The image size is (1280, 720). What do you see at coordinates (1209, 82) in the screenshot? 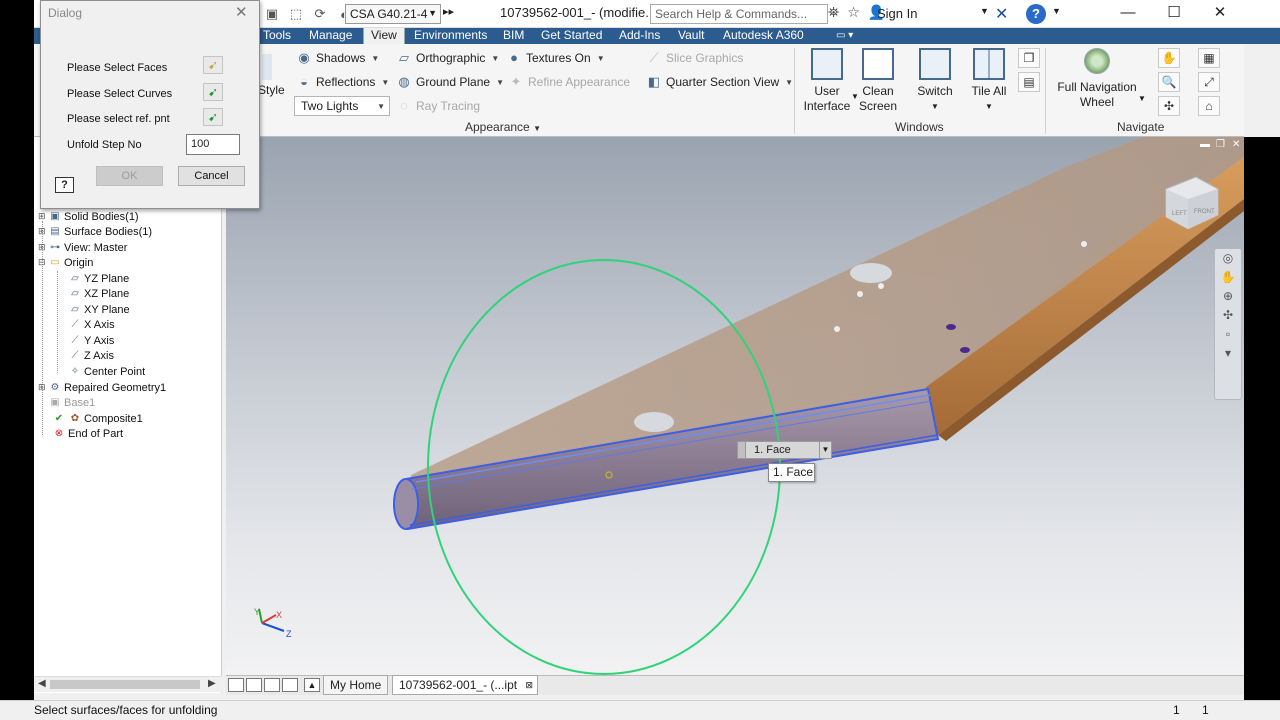
I see `zoom-all-icon: ⤢` at bounding box center [1209, 82].